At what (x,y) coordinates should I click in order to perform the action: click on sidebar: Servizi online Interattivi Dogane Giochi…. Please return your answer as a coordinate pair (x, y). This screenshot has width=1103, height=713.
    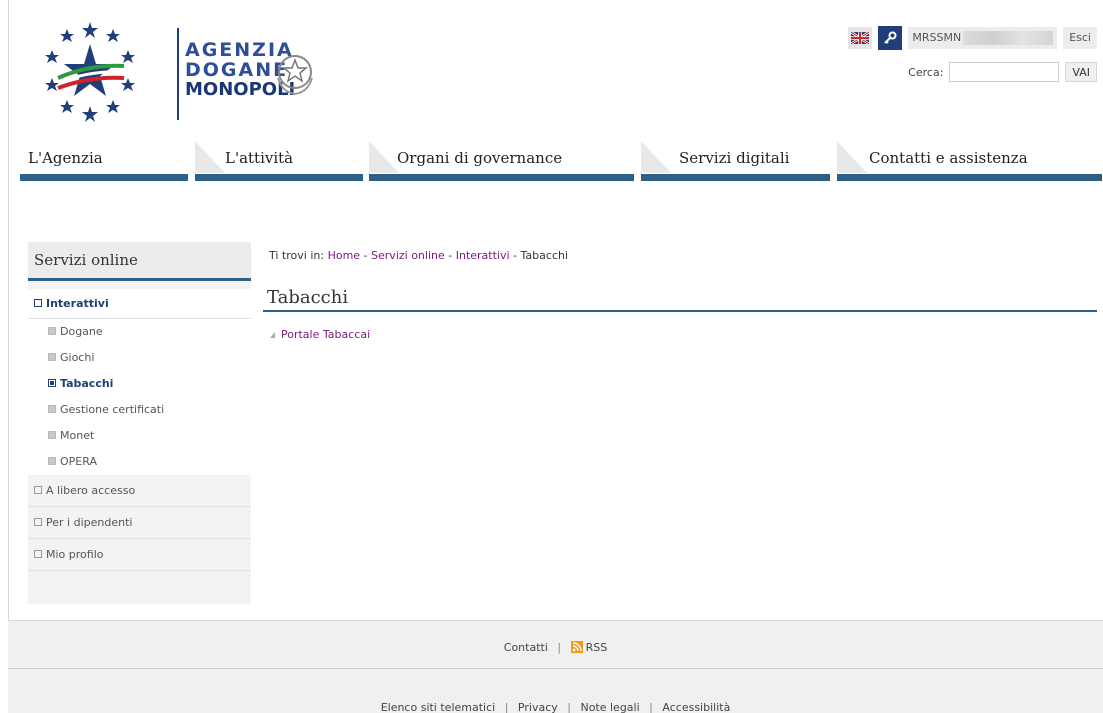
    Looking at the image, I should click on (139, 423).